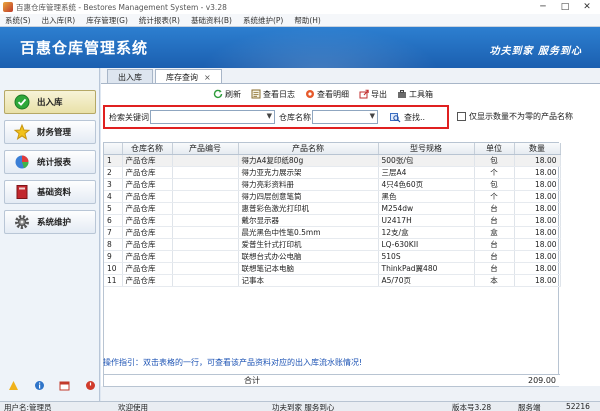 The image size is (600, 411). I want to click on menu-basic-data: 基础资料(B), so click(211, 20).